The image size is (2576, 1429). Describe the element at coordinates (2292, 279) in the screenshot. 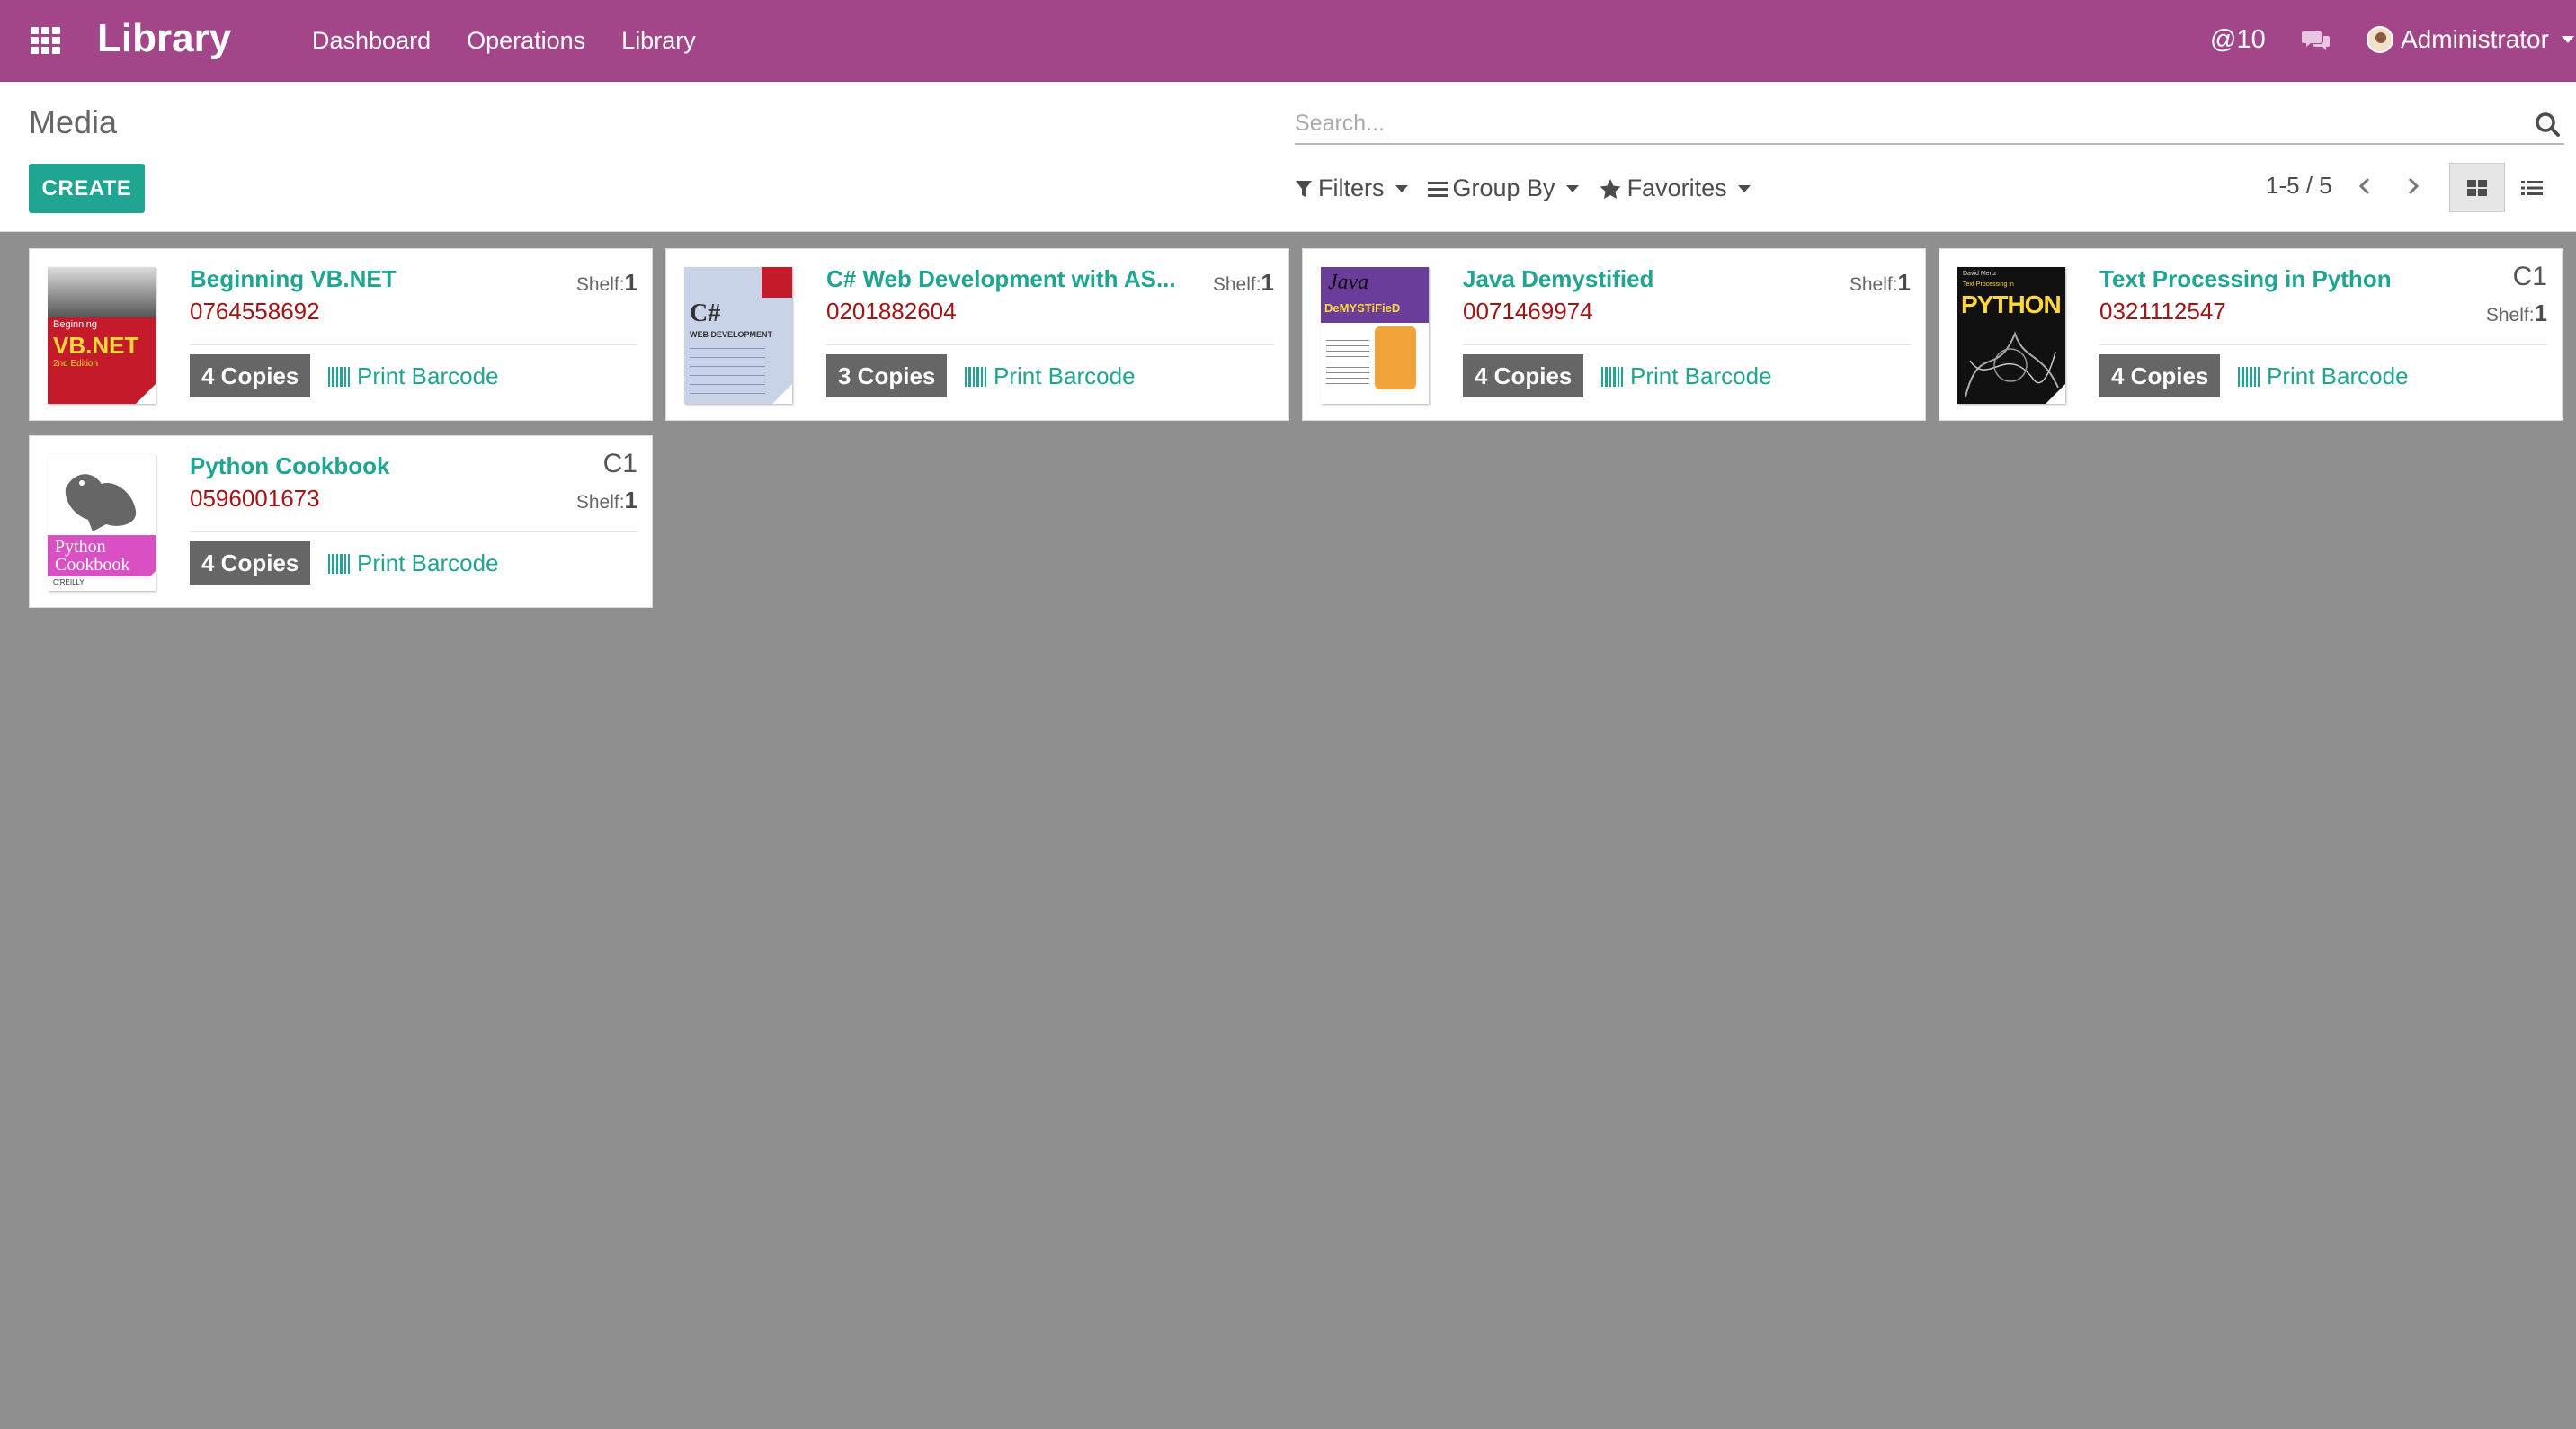

I see `book-title: Text Processing in Python` at that location.